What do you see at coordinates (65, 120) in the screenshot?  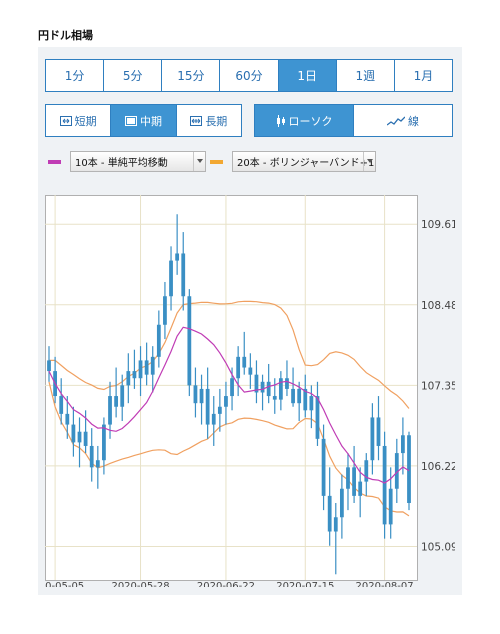 I see `short-range-icon` at bounding box center [65, 120].